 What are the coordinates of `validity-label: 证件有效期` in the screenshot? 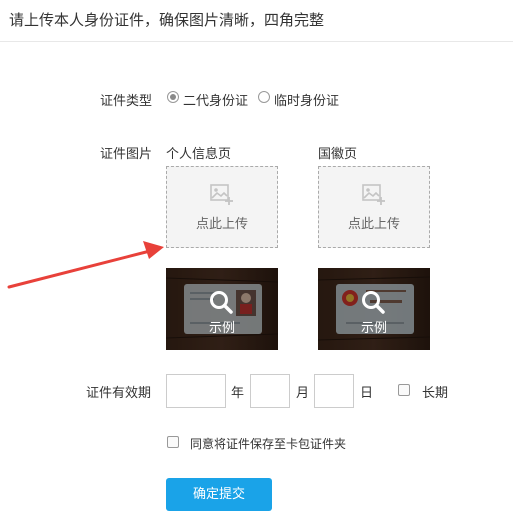 It's located at (119, 393).